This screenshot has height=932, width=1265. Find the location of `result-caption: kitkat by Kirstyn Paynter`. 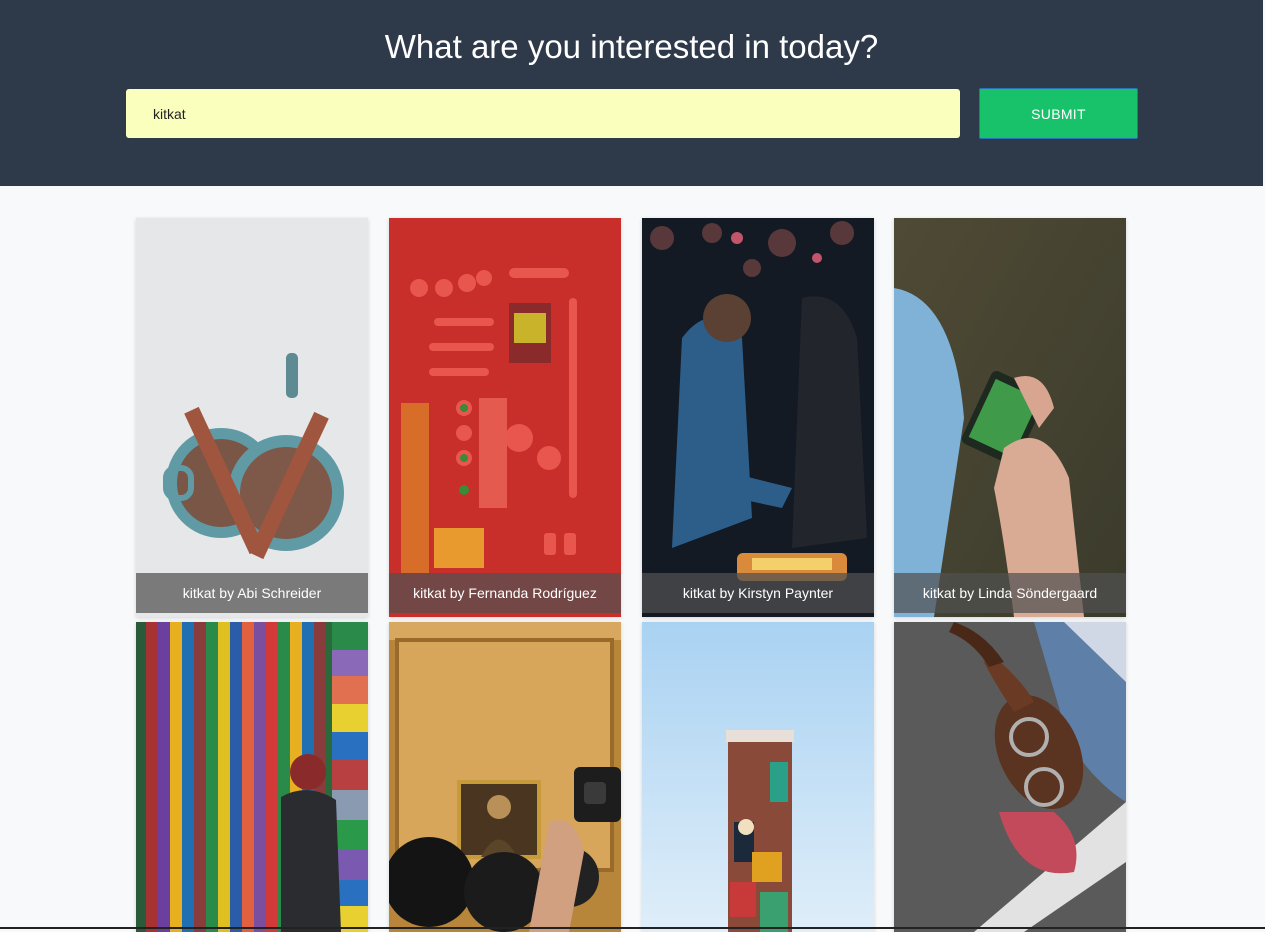

result-caption: kitkat by Kirstyn Paynter is located at coordinates (758, 593).